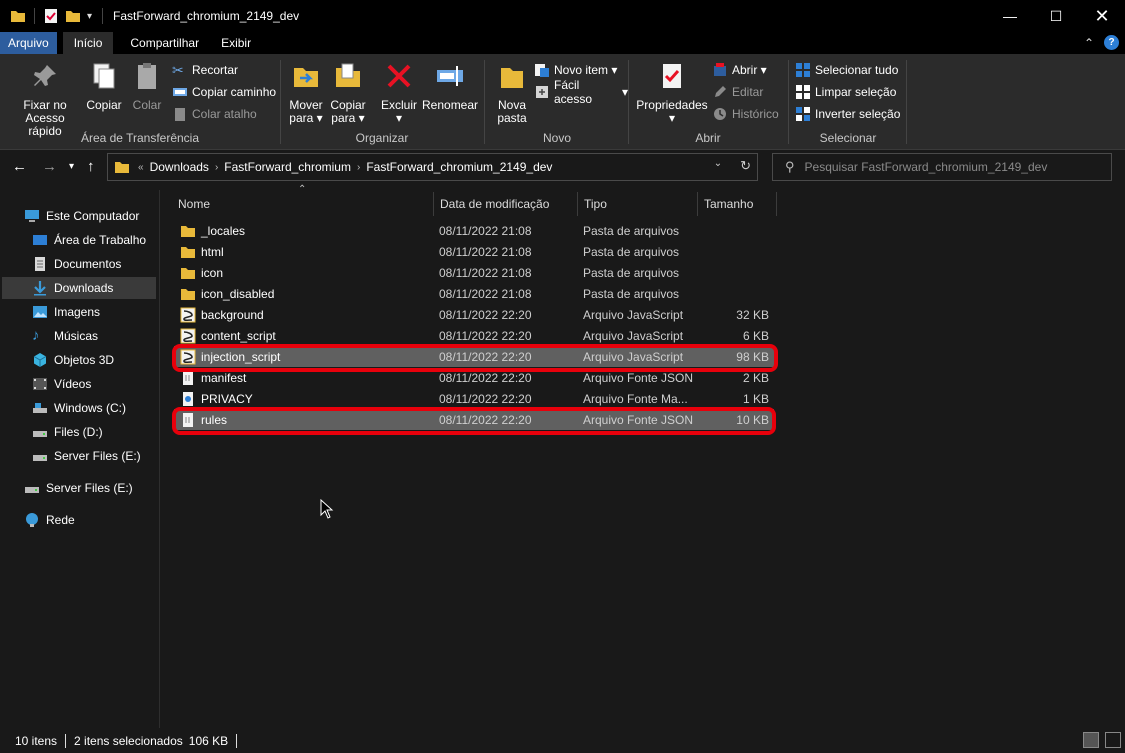 The width and height of the screenshot is (1125, 753). I want to click on breadcrumb-downloads: Downloads, so click(179, 167).